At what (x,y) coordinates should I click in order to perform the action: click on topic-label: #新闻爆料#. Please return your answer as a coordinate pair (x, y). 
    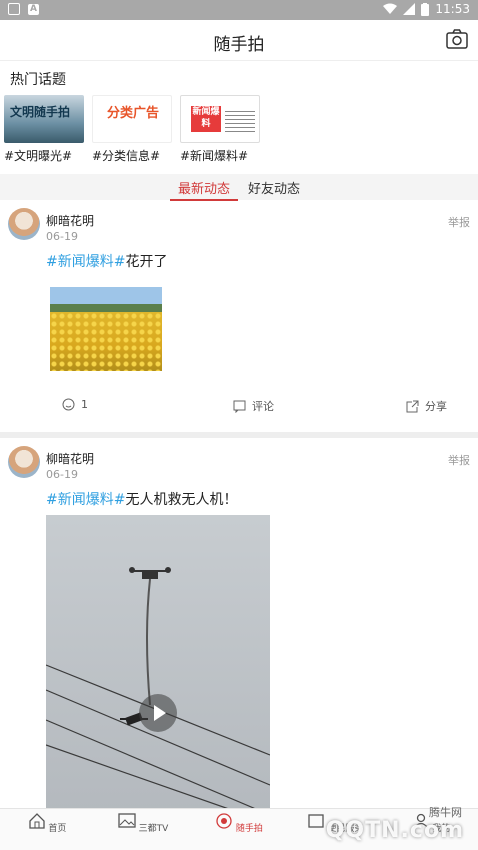
    Looking at the image, I should click on (214, 156).